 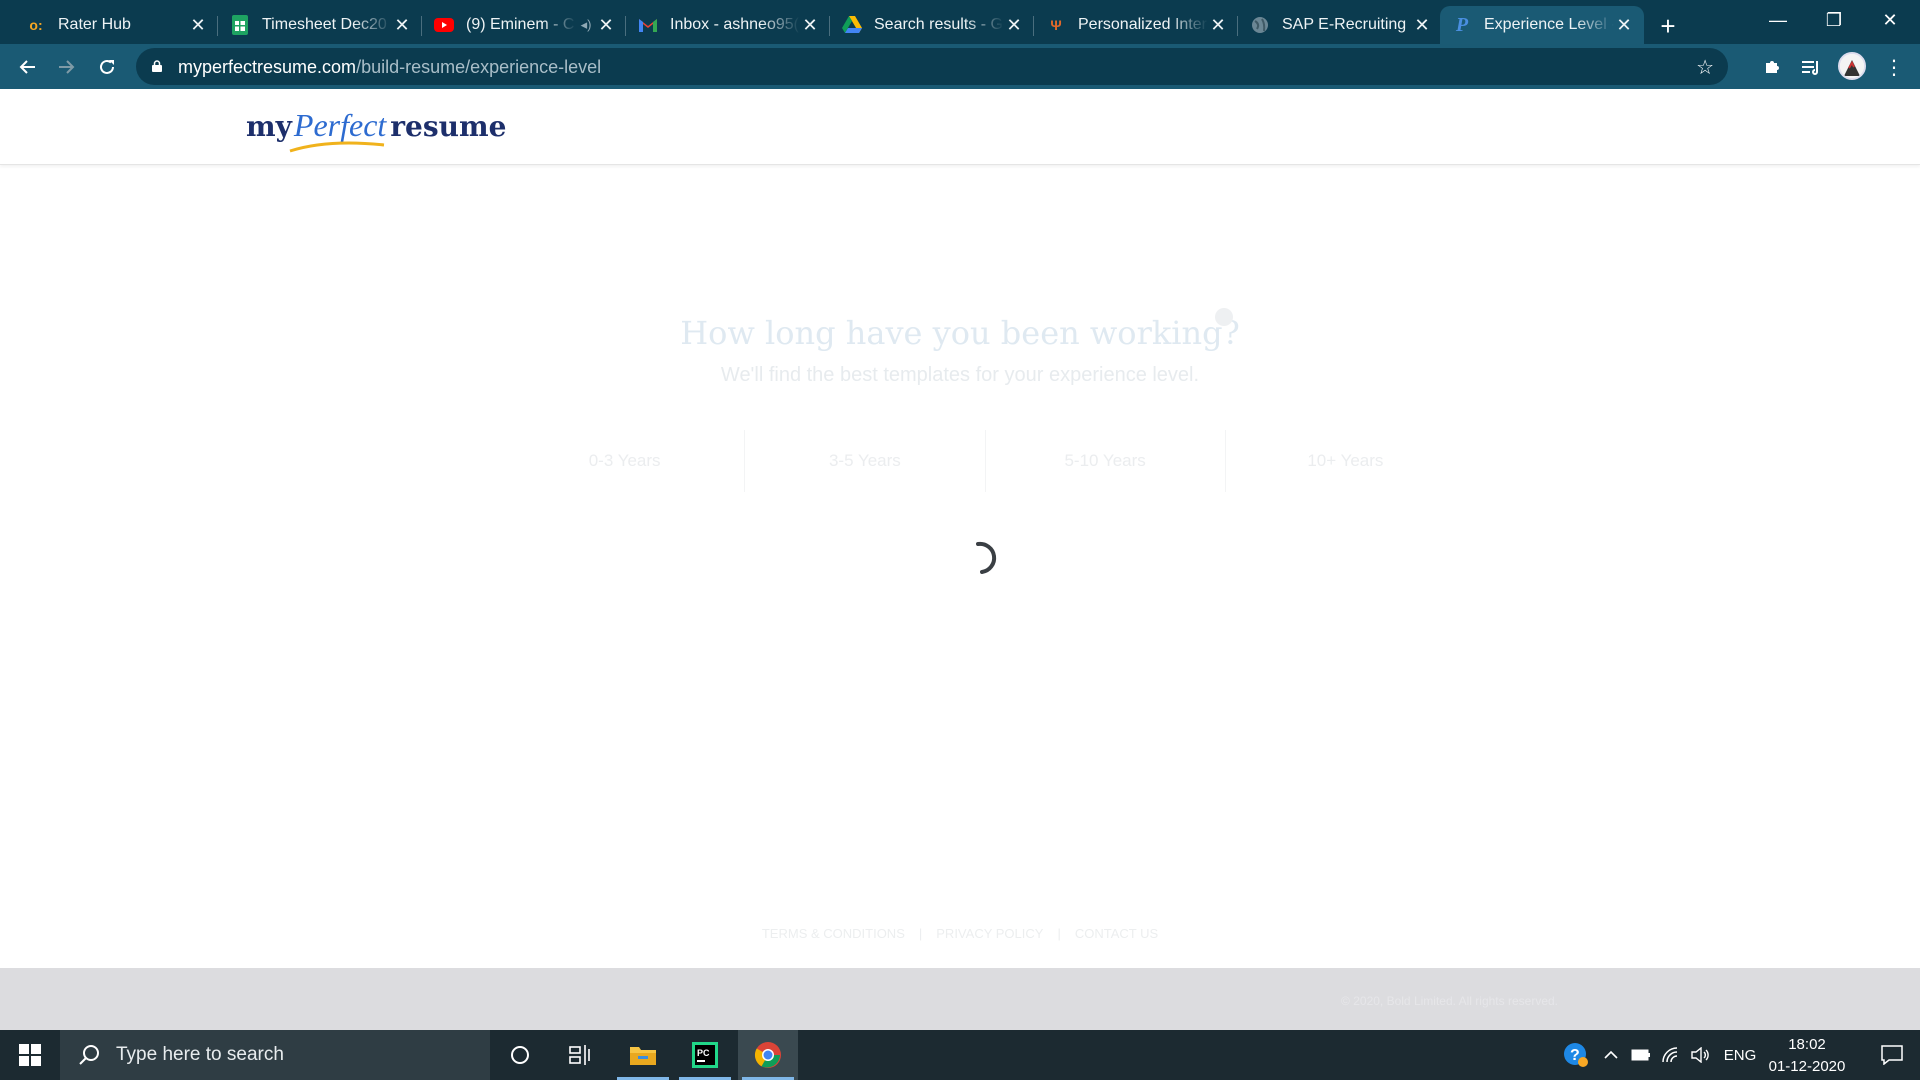 I want to click on reload-button, so click(x=107, y=67).